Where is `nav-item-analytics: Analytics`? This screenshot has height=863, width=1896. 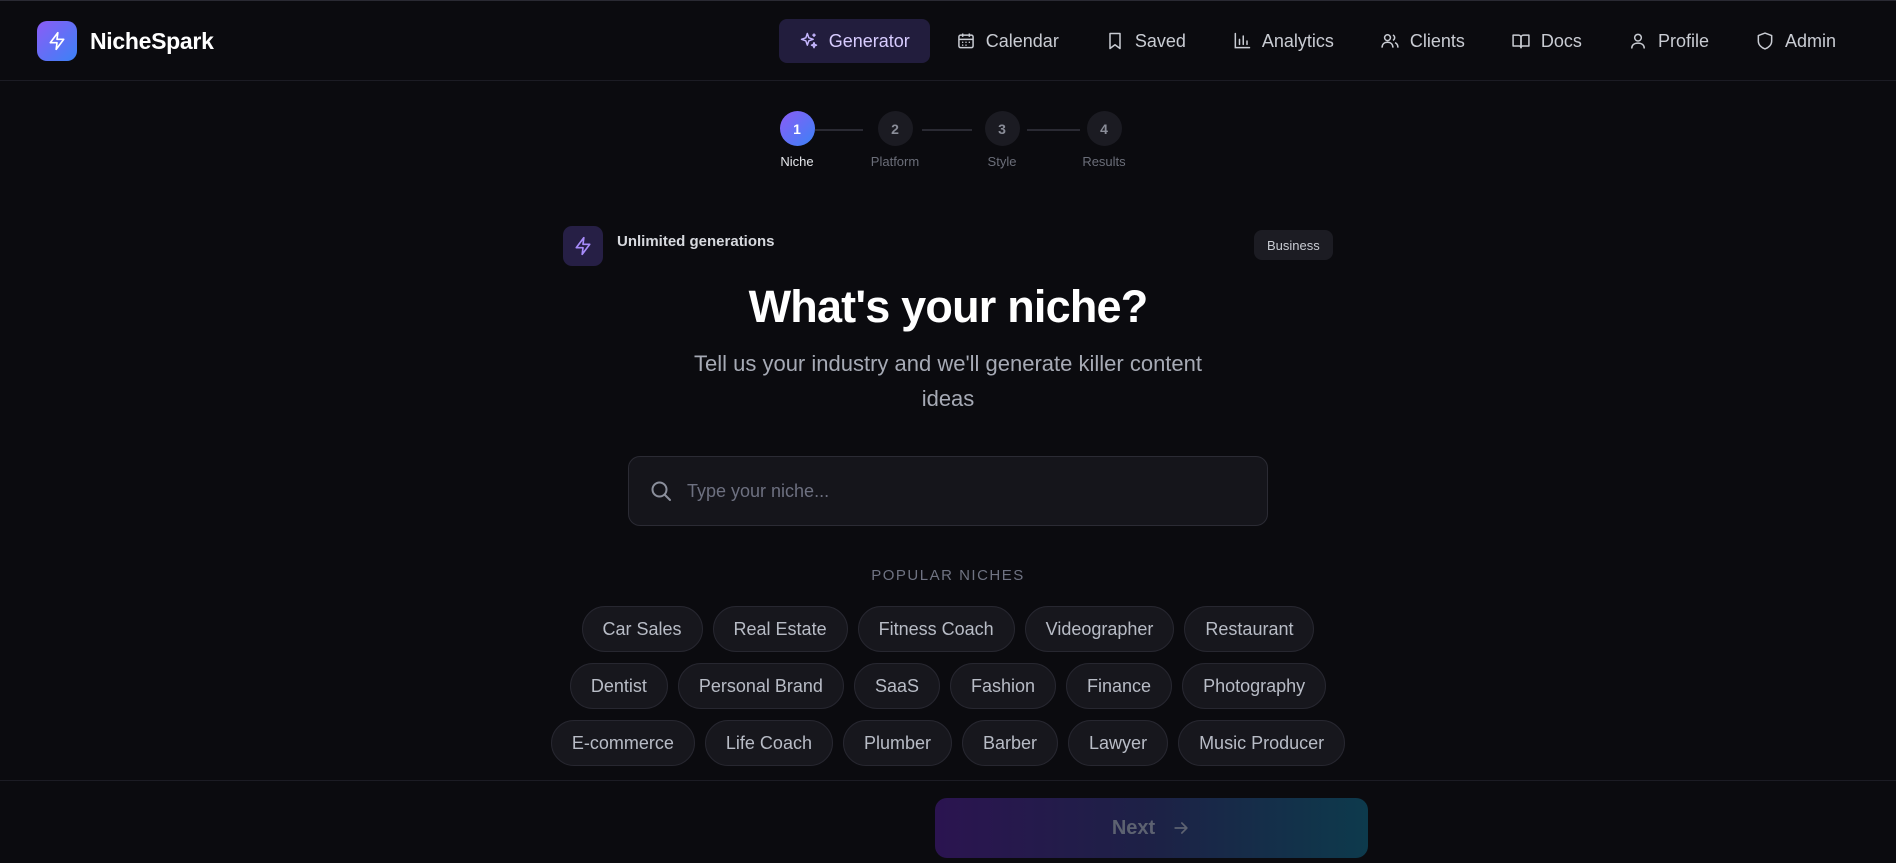
nav-item-analytics: Analytics is located at coordinates (1283, 41).